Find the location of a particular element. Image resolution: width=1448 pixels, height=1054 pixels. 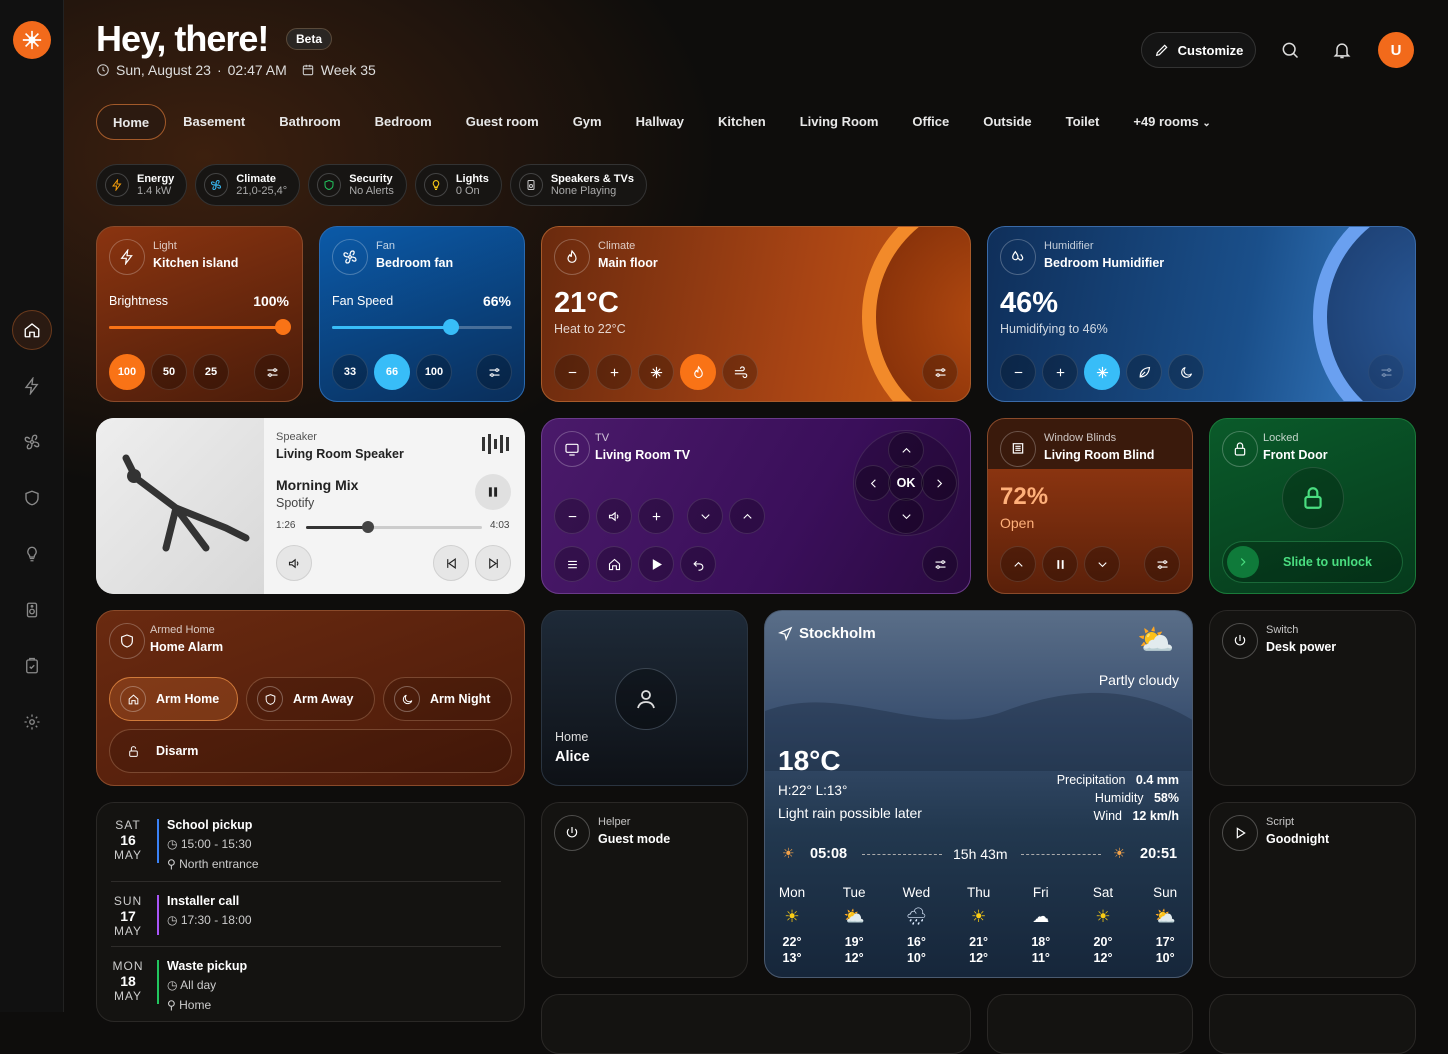

volume-down-button is located at coordinates (572, 516).